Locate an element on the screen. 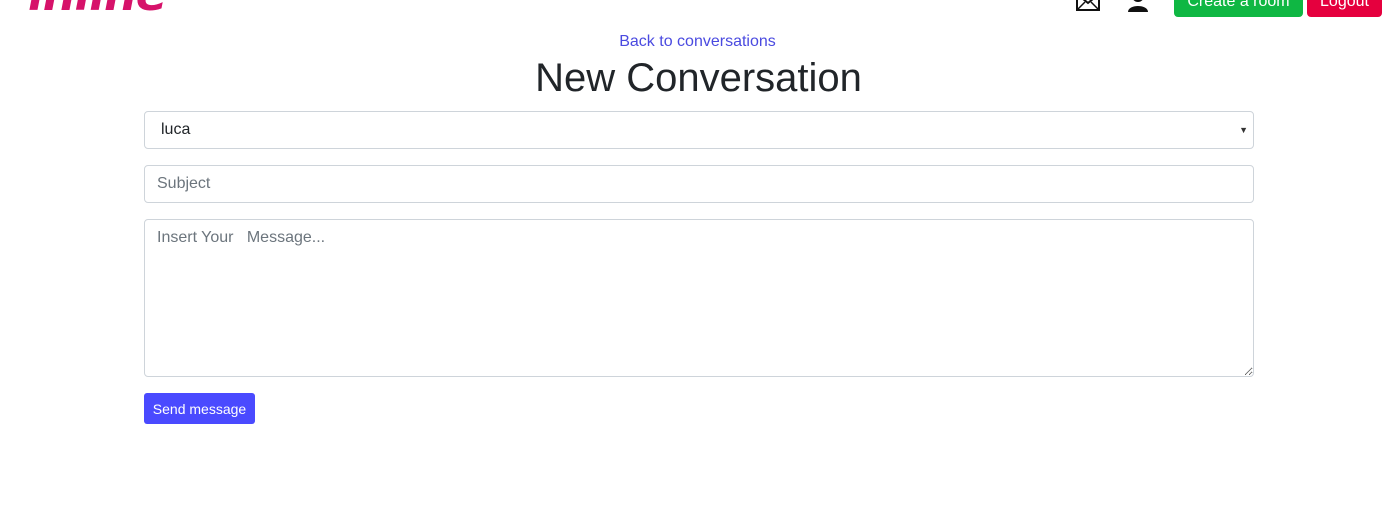 The width and height of the screenshot is (1395, 519). page-title: New Conversation is located at coordinates (698, 78).